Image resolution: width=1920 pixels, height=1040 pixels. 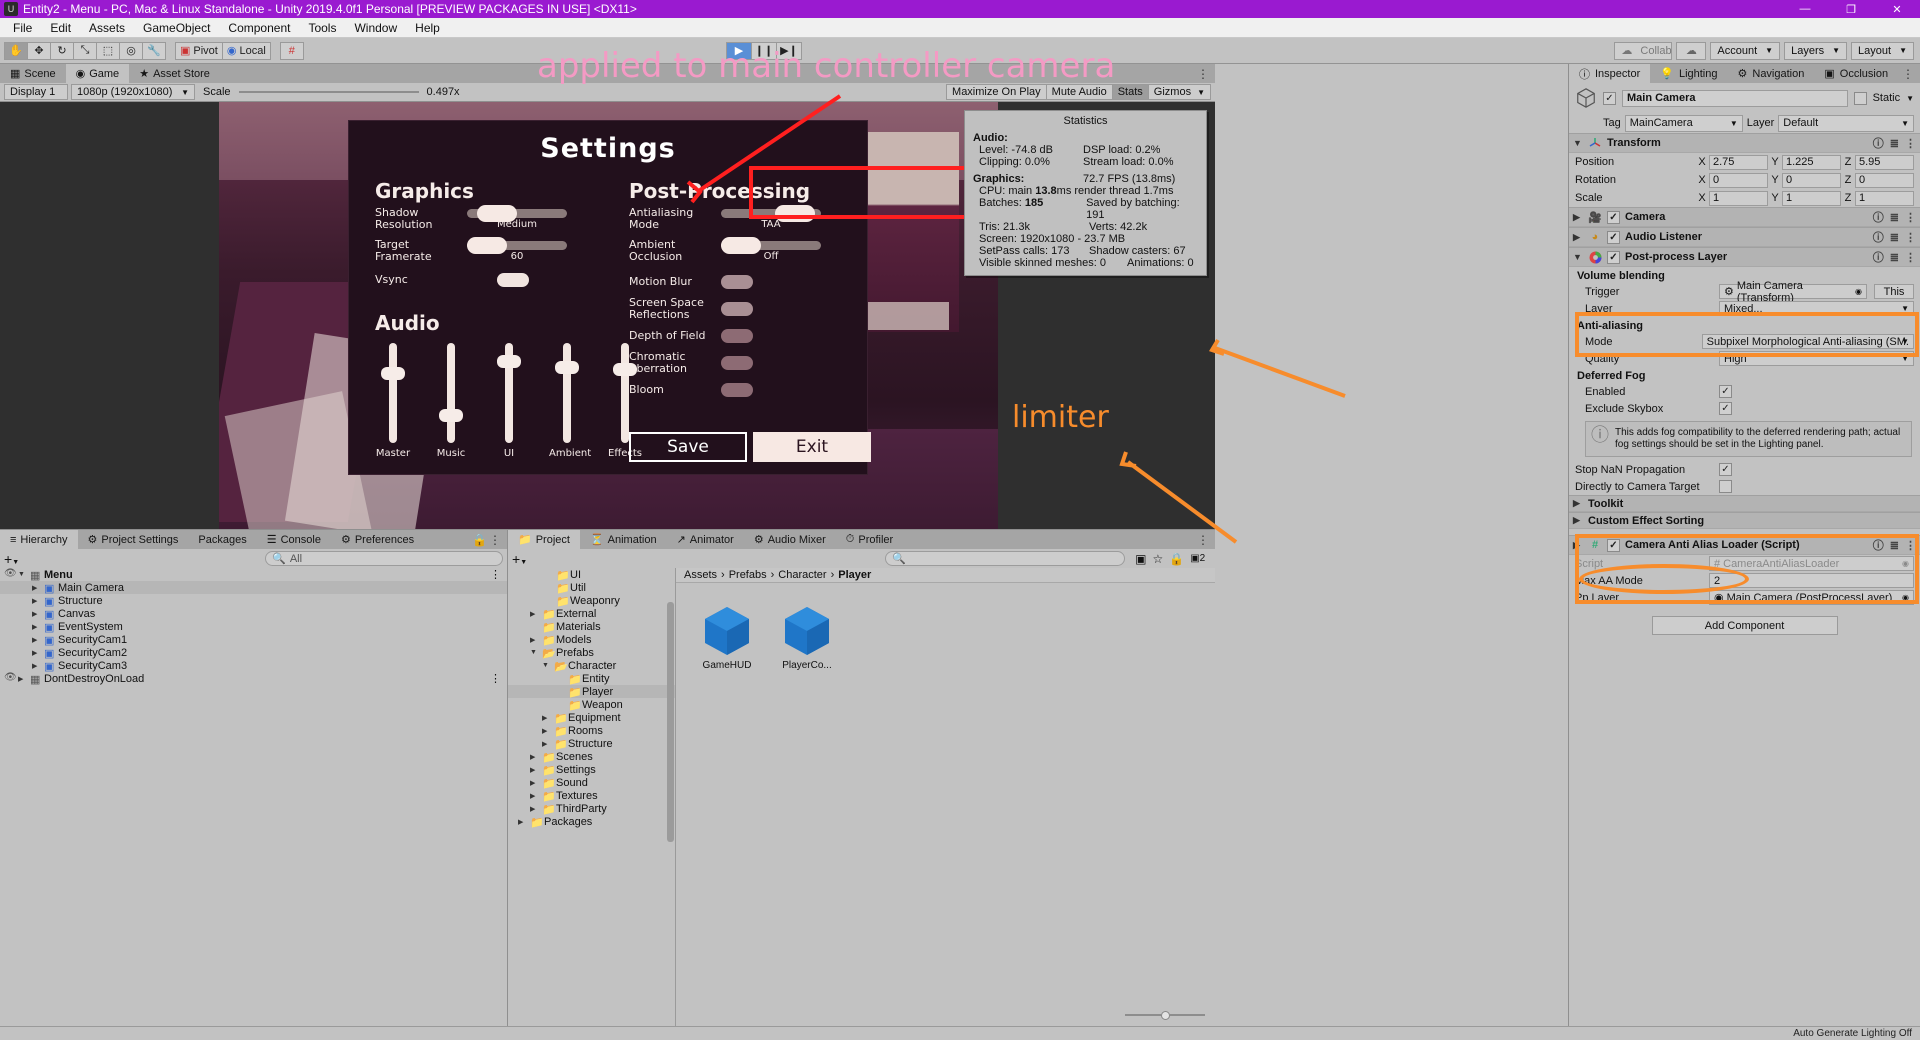 What do you see at coordinates (62, 50) in the screenshot?
I see `rotate-tool-icon: ↻` at bounding box center [62, 50].